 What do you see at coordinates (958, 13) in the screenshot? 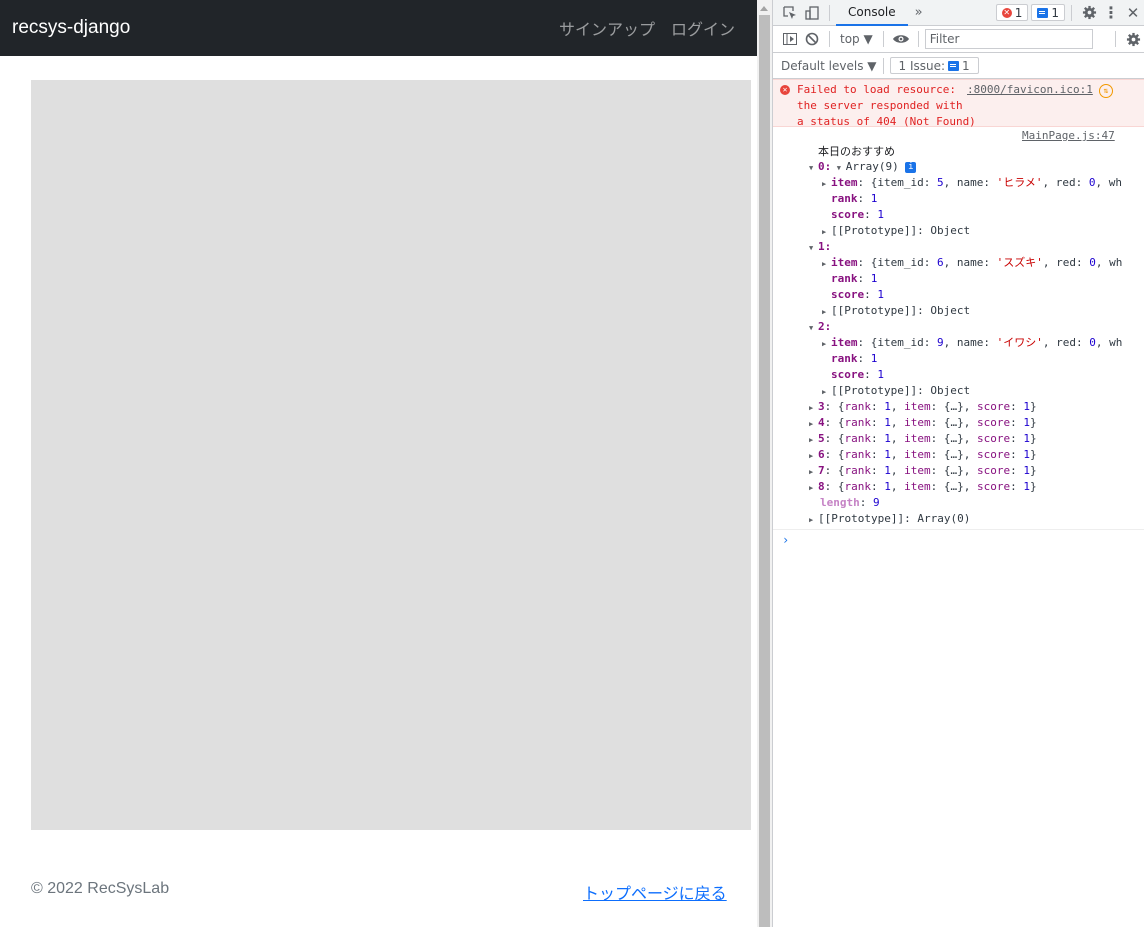
I see `devtools-tab-bar: Console » ✕ 1 1 ⋮ ✕` at bounding box center [958, 13].